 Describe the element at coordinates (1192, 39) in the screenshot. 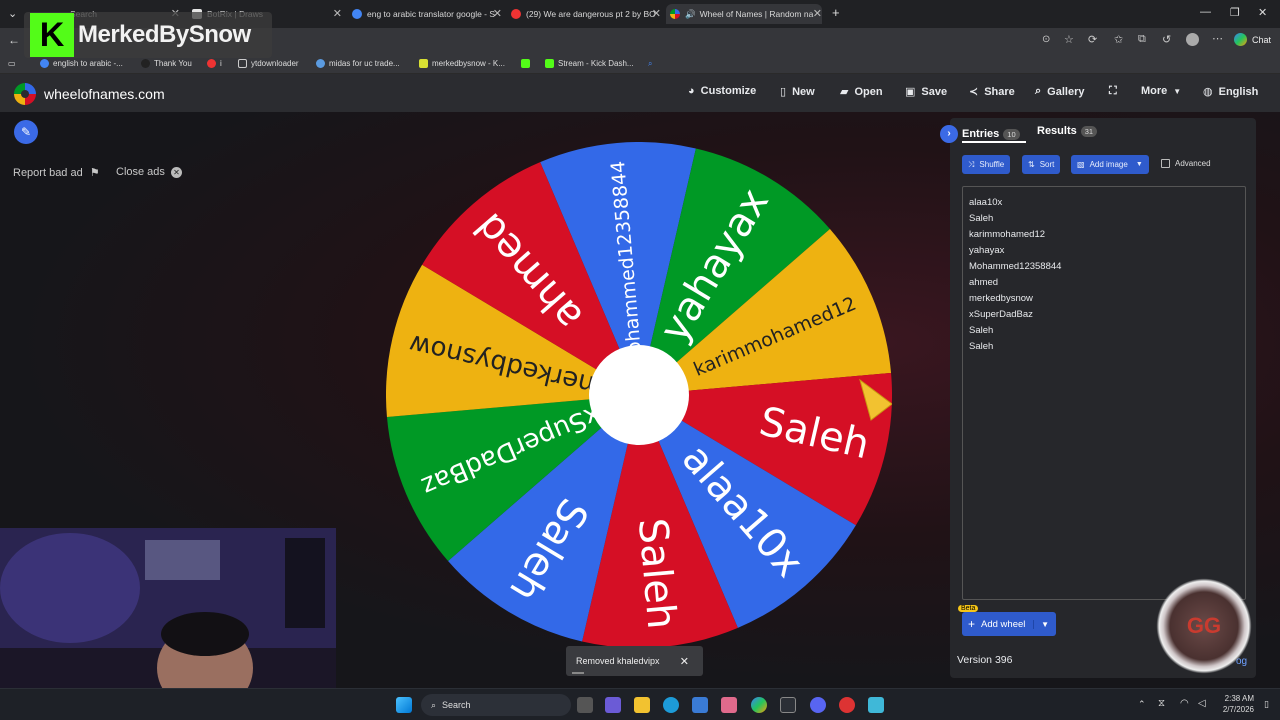

I see `profile-avatar` at that location.